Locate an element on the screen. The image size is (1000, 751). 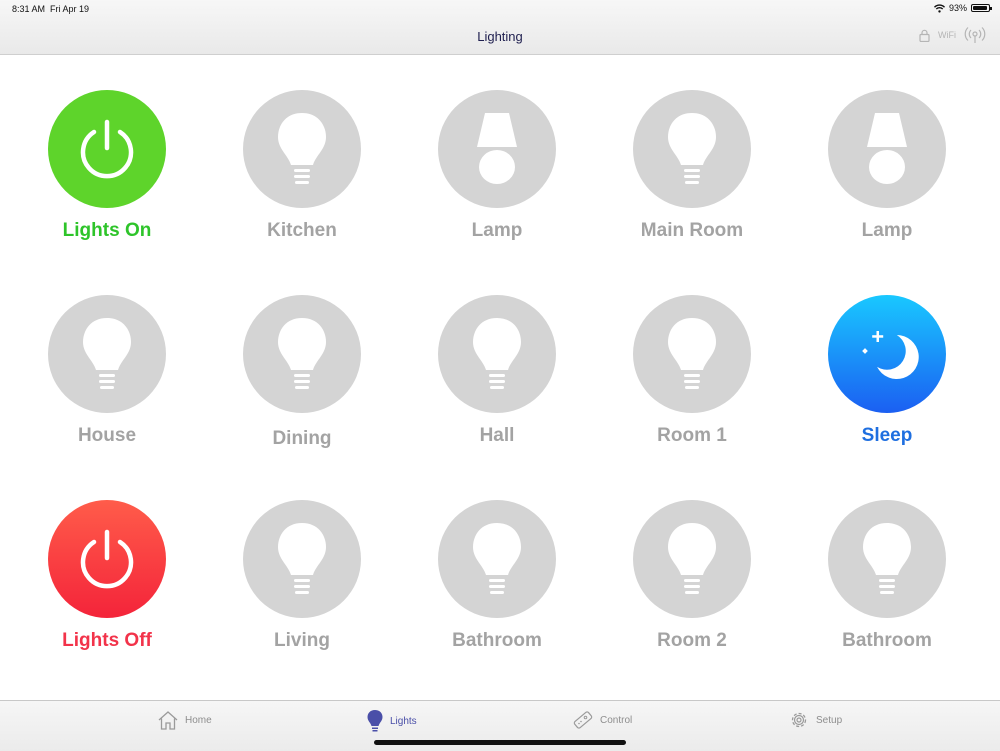
tile-room-1: Room 1 is located at coordinates (692, 371).